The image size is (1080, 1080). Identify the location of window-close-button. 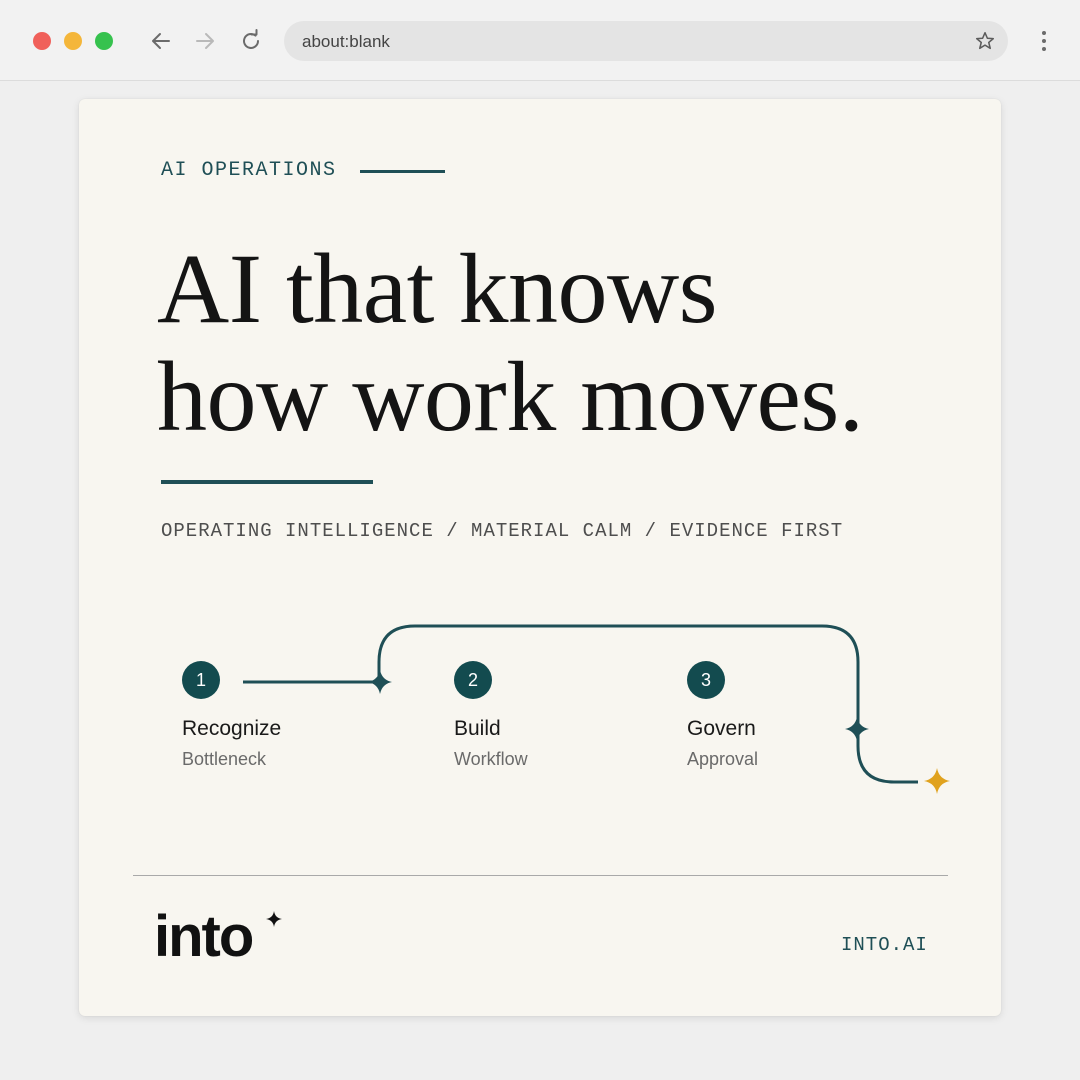
(42, 41).